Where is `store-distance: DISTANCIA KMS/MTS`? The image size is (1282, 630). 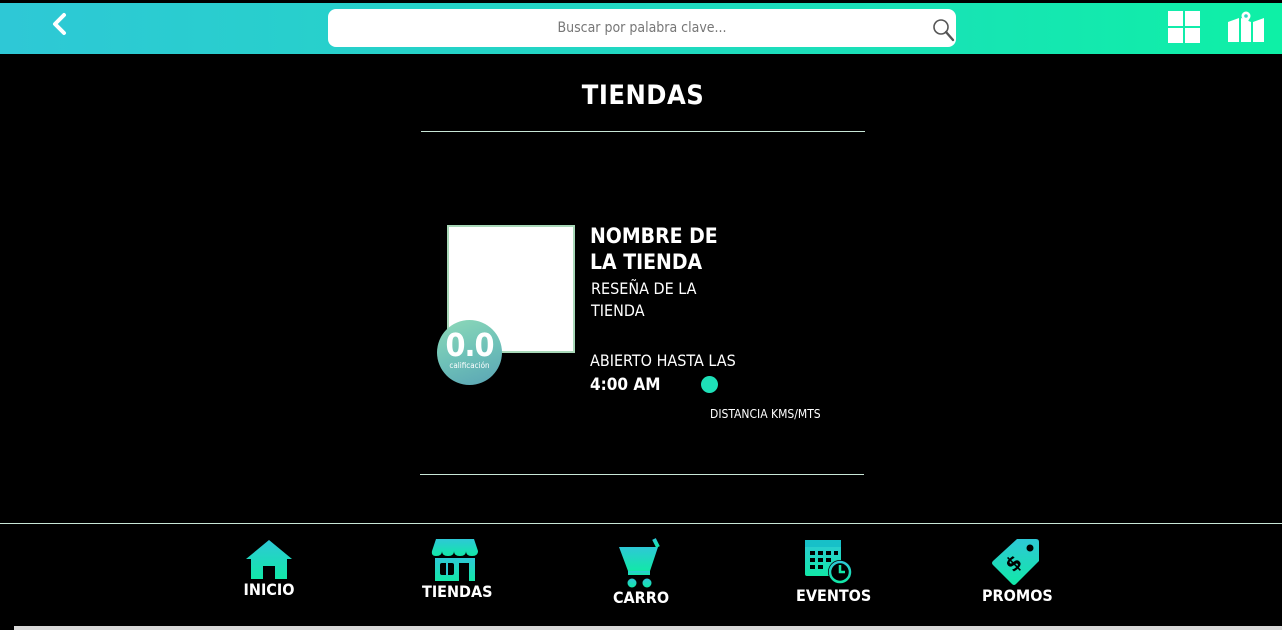 store-distance: DISTANCIA KMS/MTS is located at coordinates (765, 414).